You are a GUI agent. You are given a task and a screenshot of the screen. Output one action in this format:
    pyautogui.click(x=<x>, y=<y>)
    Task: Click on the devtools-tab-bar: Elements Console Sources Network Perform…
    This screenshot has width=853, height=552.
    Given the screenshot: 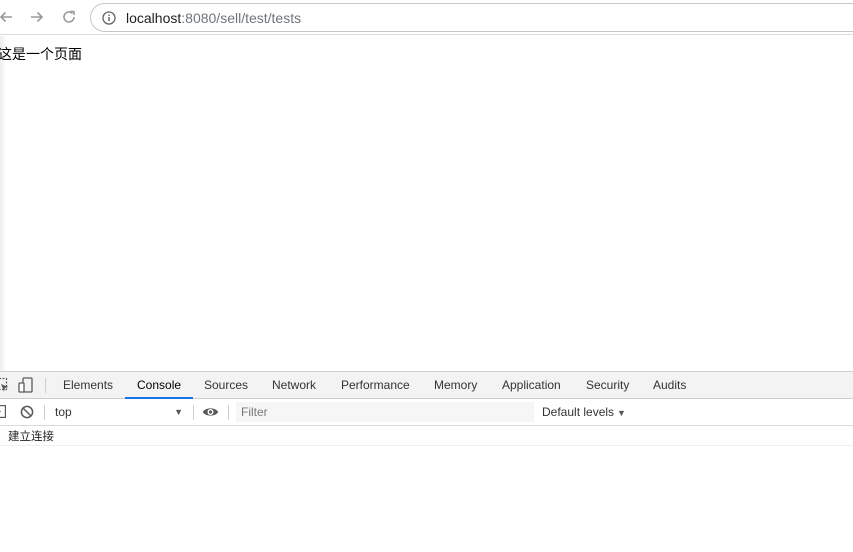 What is the action you would take?
    pyautogui.click(x=426, y=385)
    